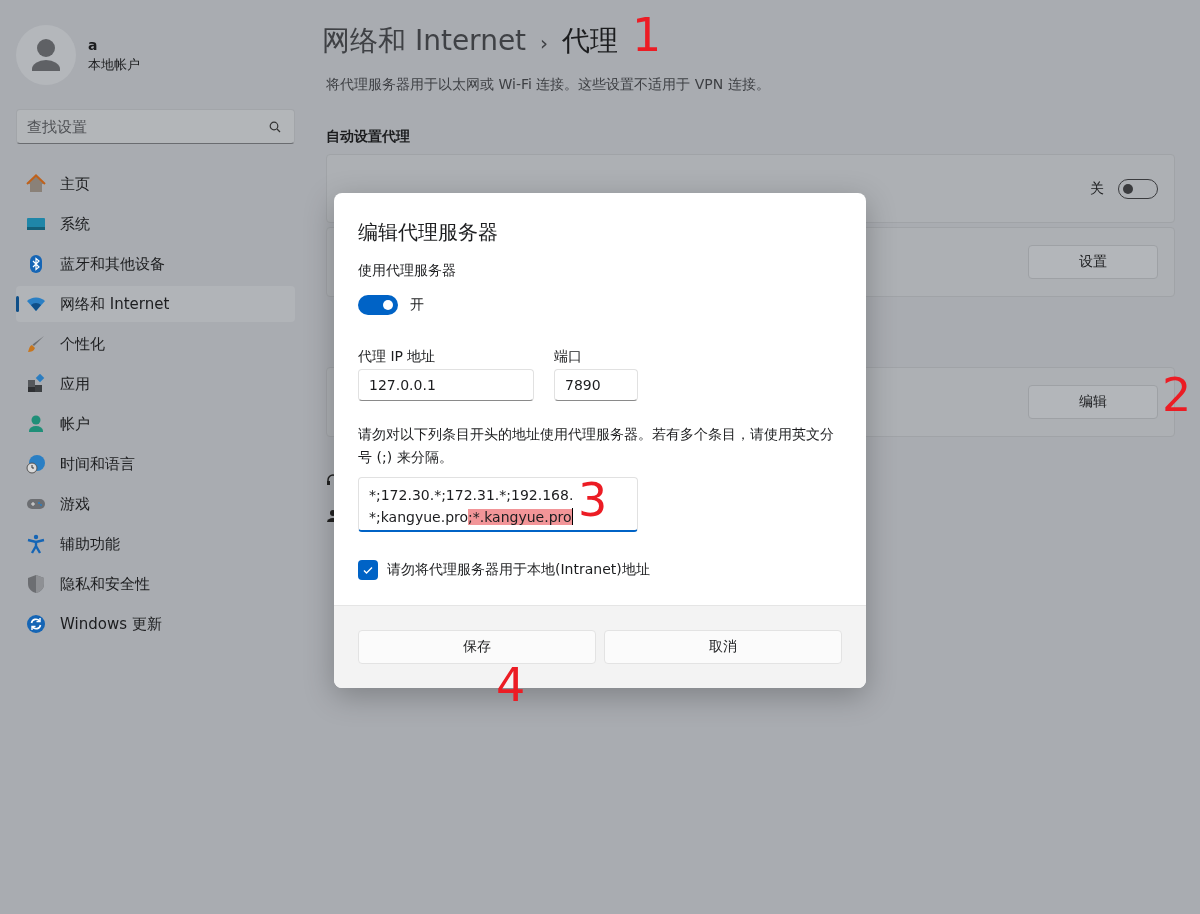 This screenshot has width=1200, height=914. Describe the element at coordinates (1093, 402) in the screenshot. I see `edit-button: 编辑` at that location.